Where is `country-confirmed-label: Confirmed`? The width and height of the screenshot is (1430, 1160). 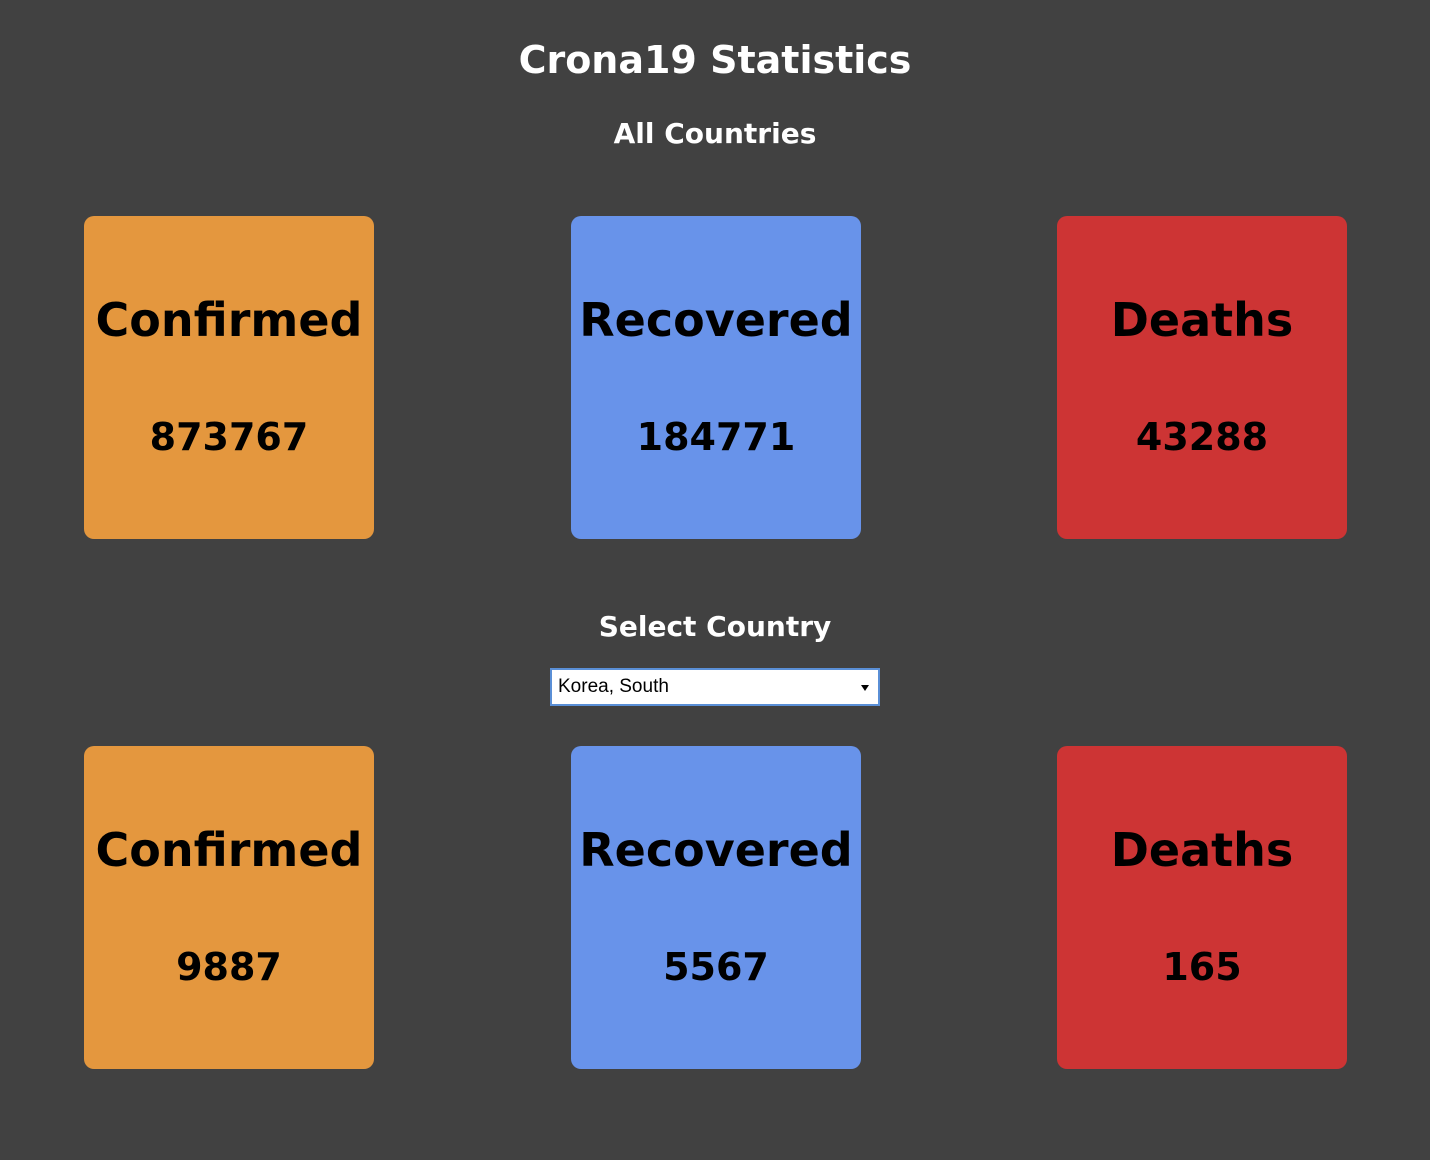 country-confirmed-label: Confirmed is located at coordinates (229, 850).